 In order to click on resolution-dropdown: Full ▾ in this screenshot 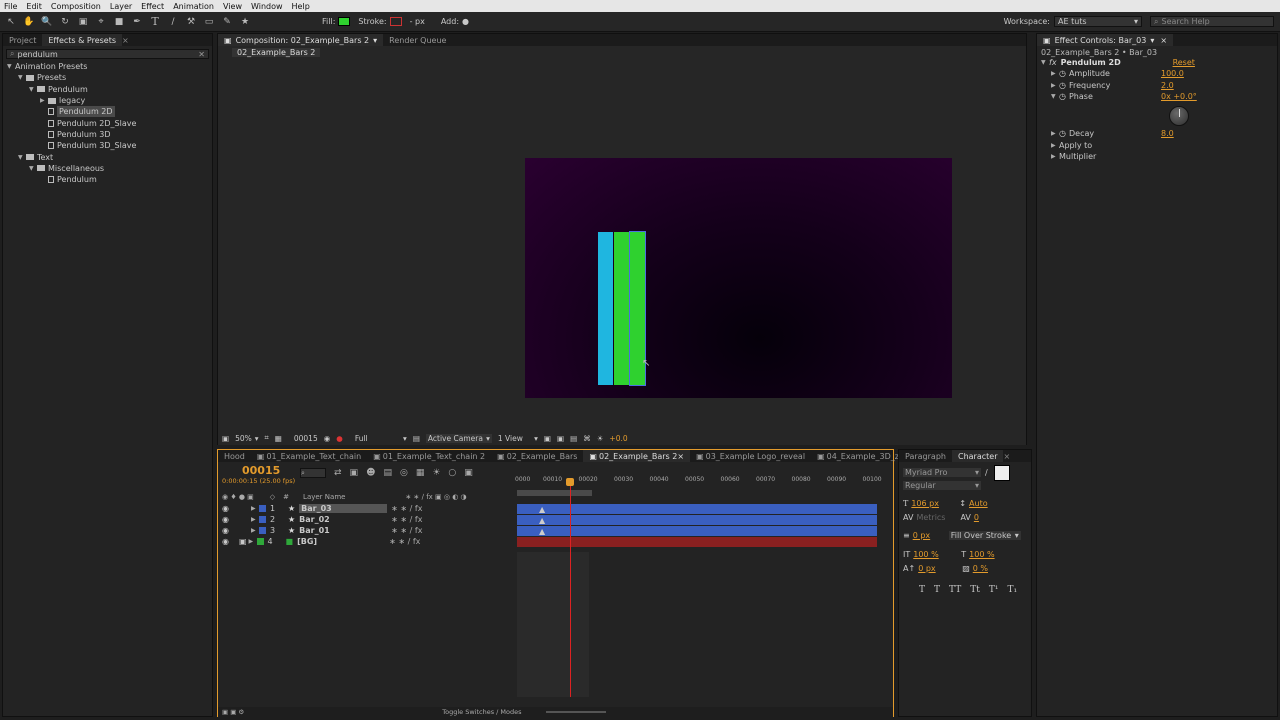, I will do `click(381, 438)`.